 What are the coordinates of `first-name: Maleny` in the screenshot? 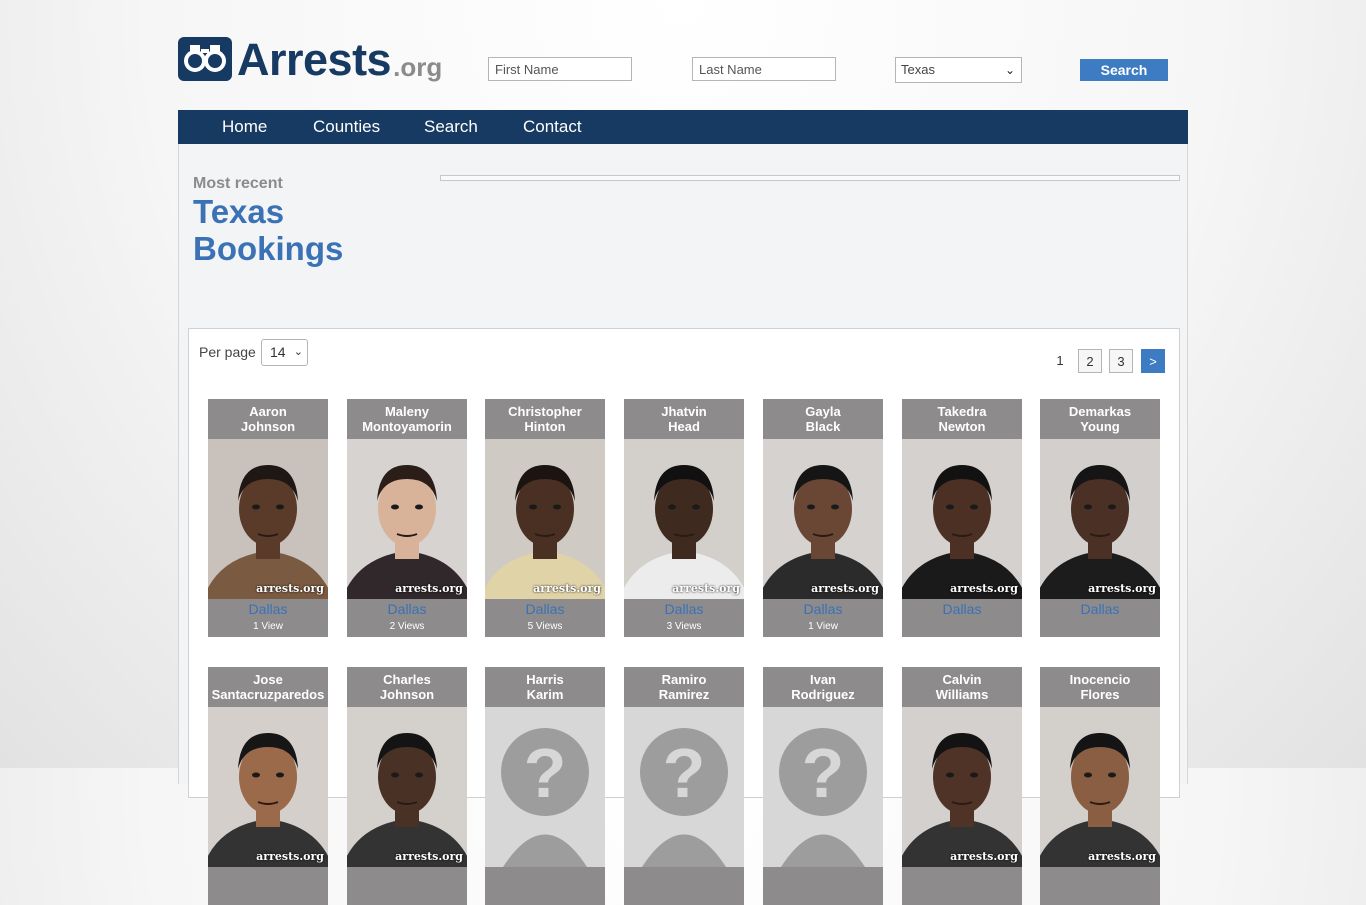 It's located at (407, 411).